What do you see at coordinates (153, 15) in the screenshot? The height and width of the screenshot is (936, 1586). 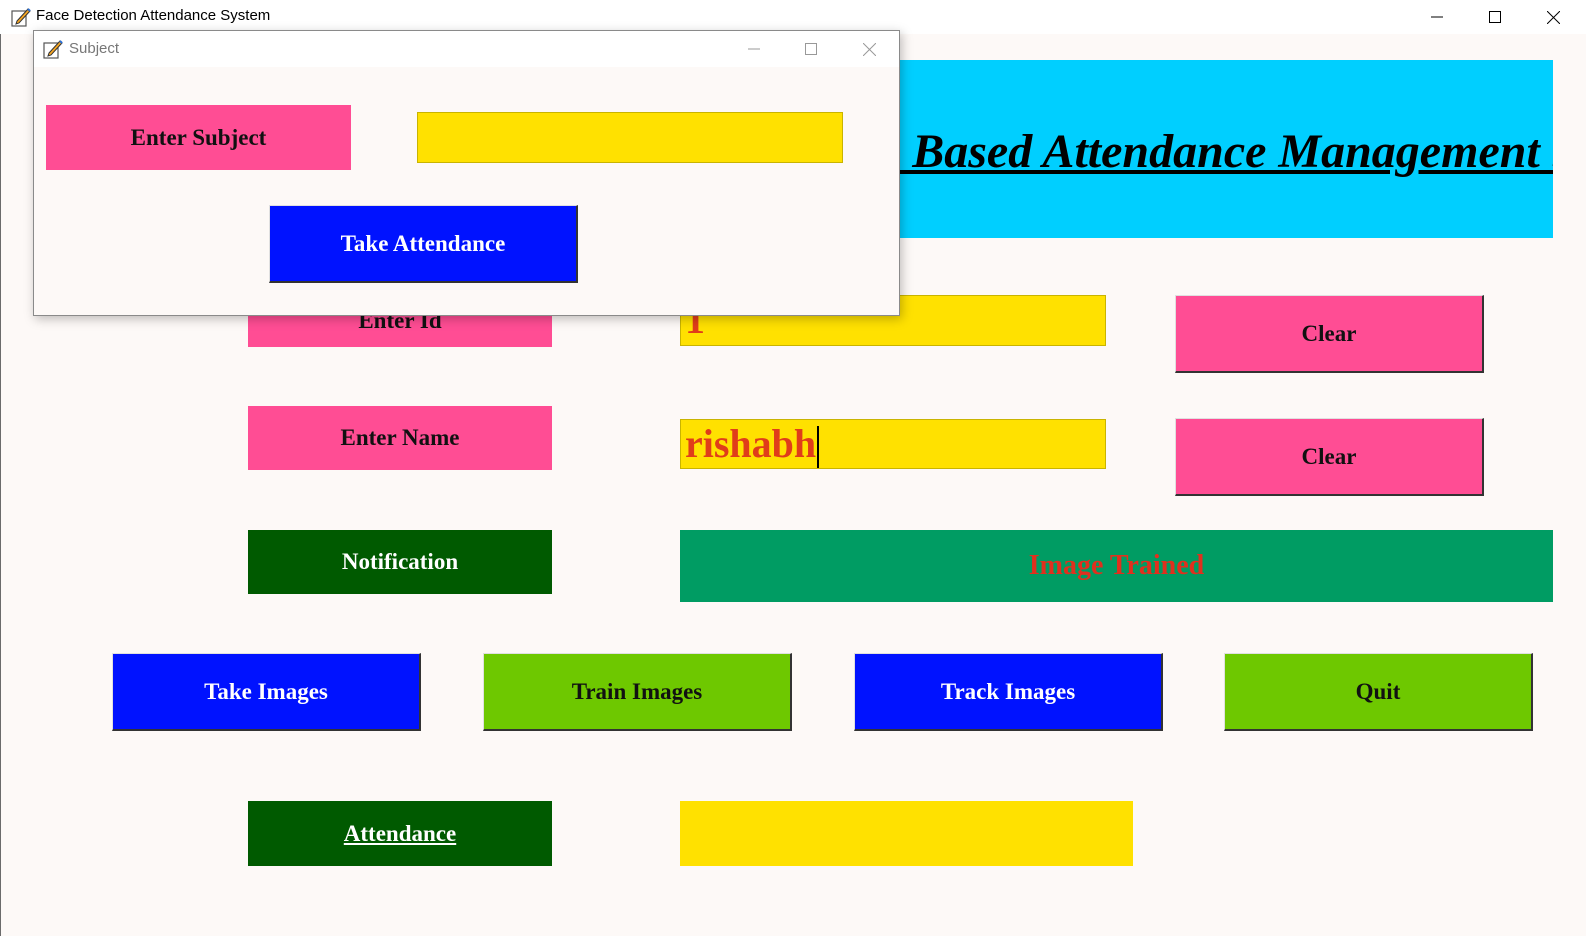 I see `window-title: Face Detection Attendance System` at bounding box center [153, 15].